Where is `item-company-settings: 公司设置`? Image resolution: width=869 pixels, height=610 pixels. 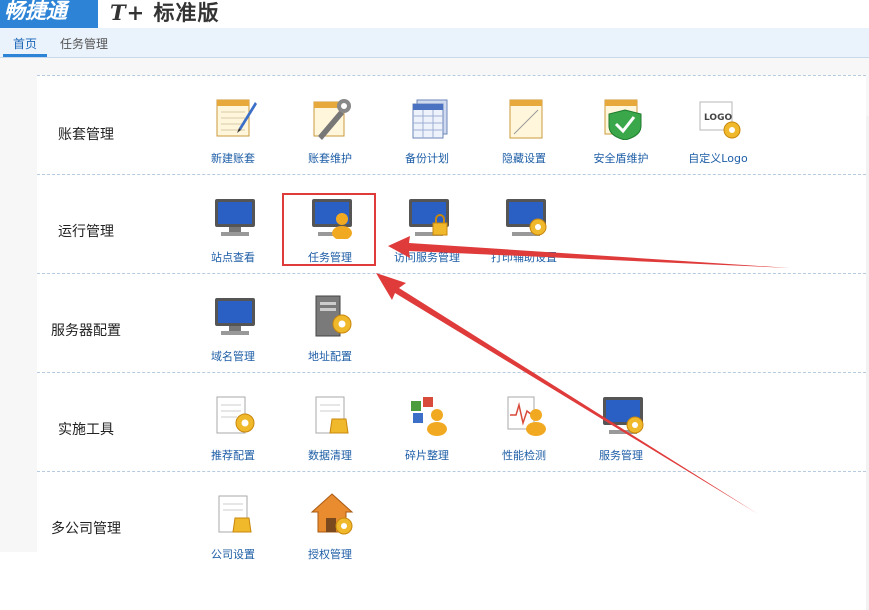 item-company-settings: 公司设置 is located at coordinates (233, 521).